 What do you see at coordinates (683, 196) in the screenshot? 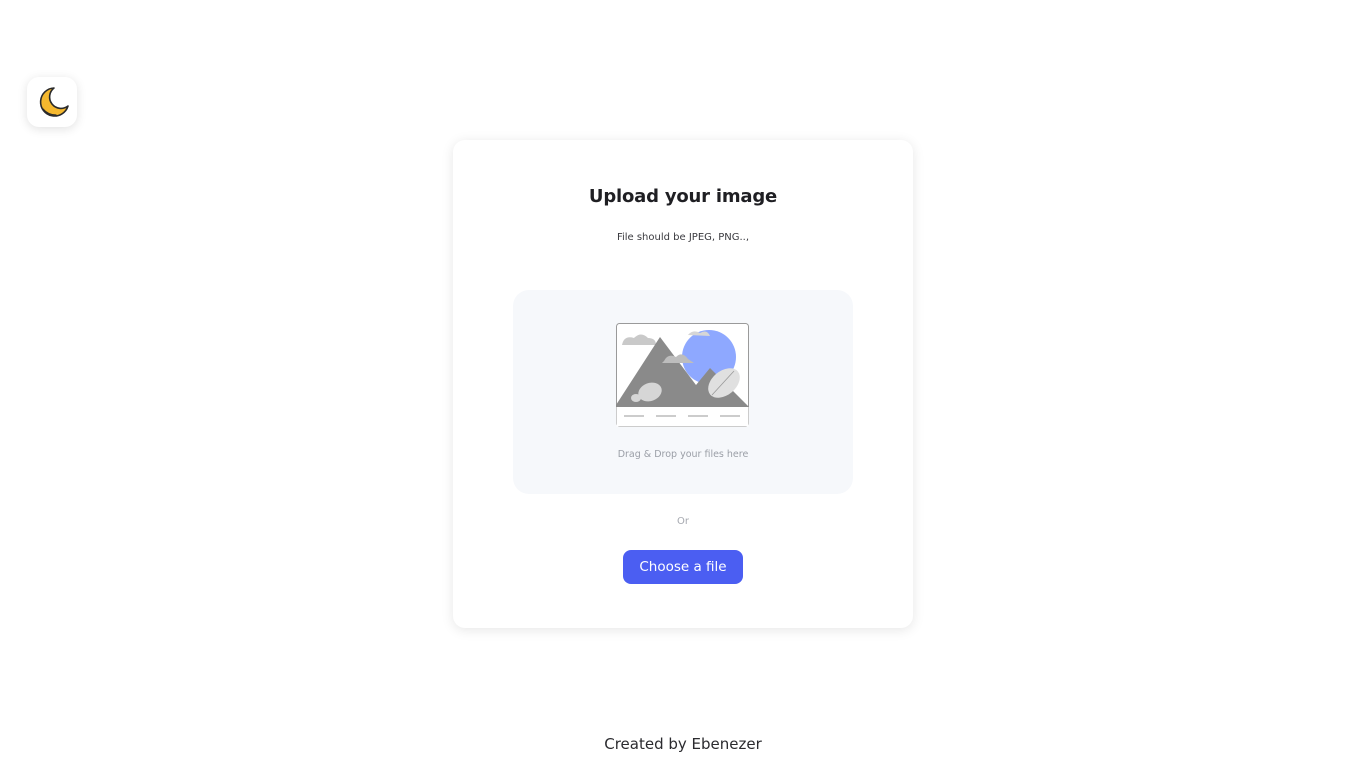
I see `upload-title: Upload your image` at bounding box center [683, 196].